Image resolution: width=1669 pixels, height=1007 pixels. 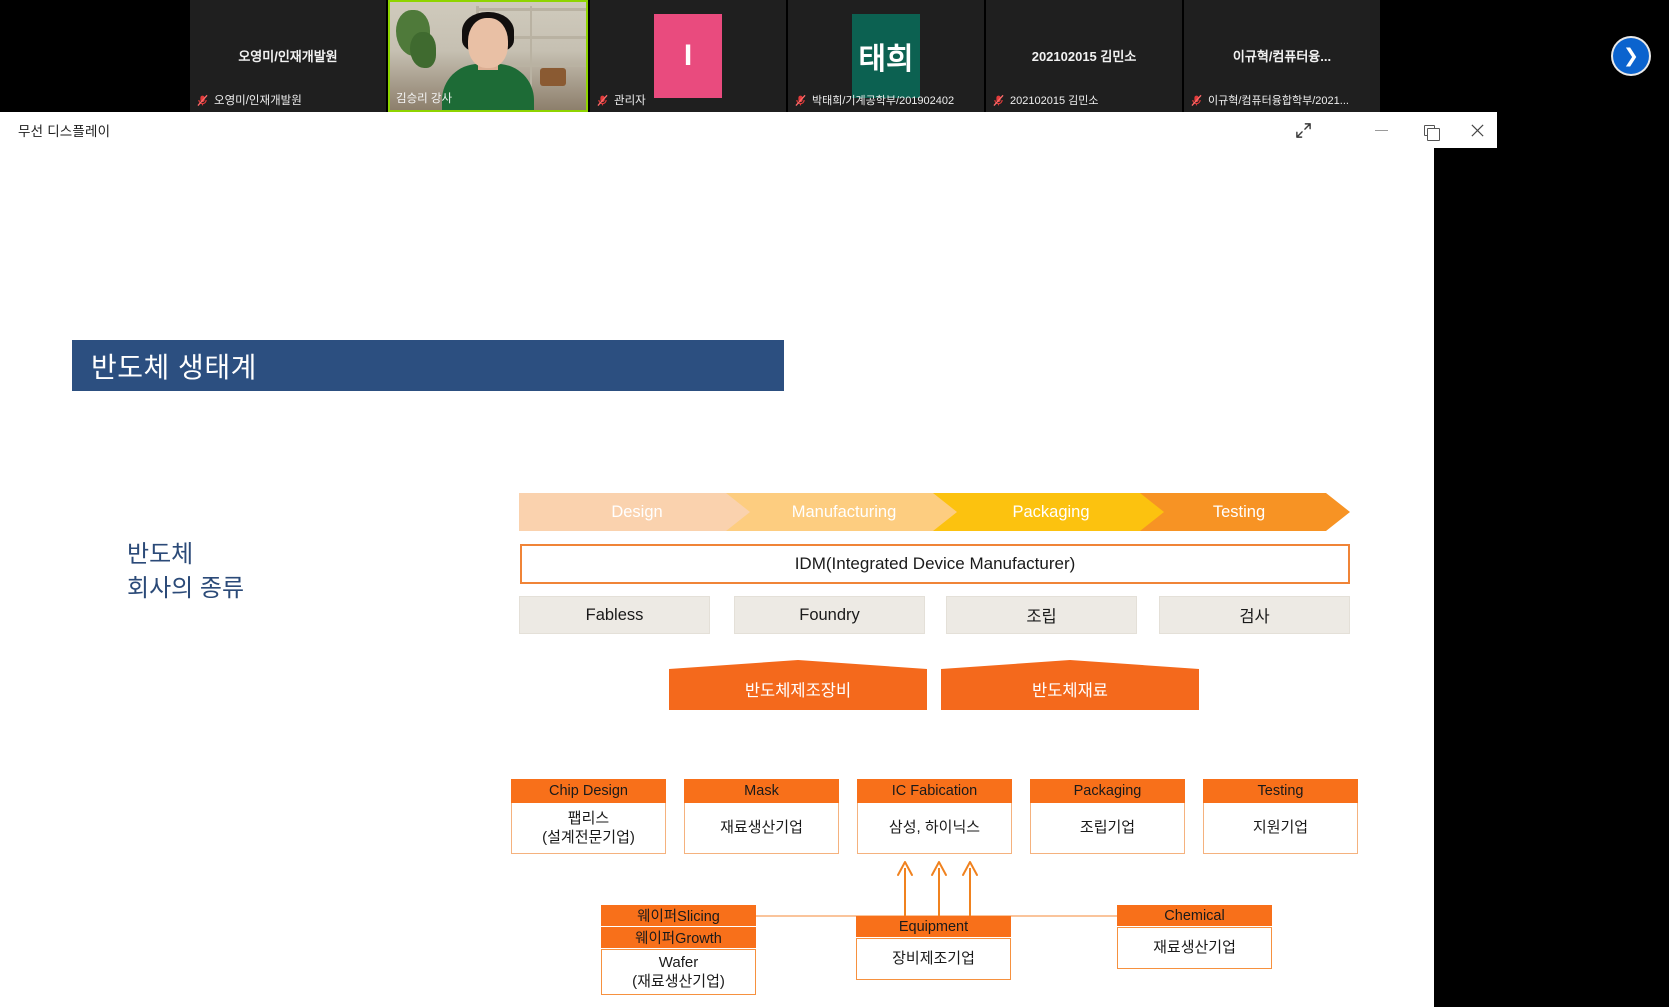 What do you see at coordinates (1194, 948) in the screenshot?
I see `supplier-body: 재료생산기업` at bounding box center [1194, 948].